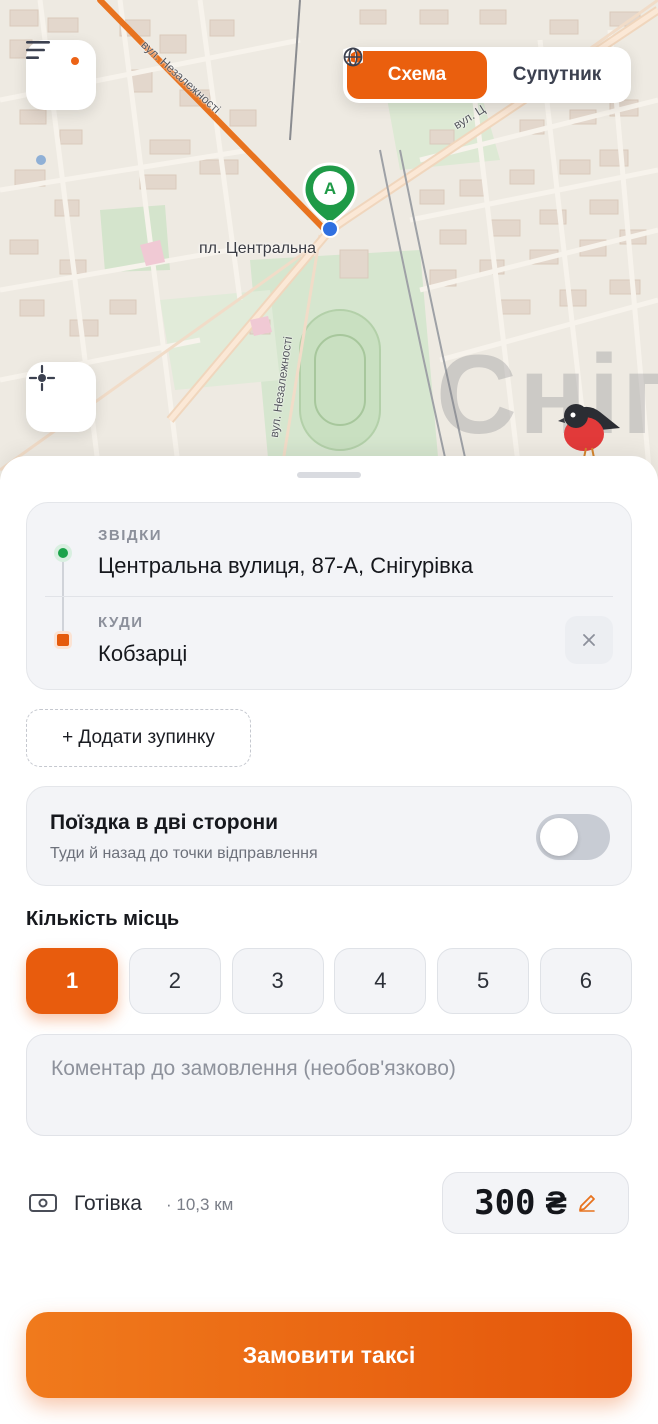  I want to click on map-mode-toggle: Схема Супутник, so click(487, 75).